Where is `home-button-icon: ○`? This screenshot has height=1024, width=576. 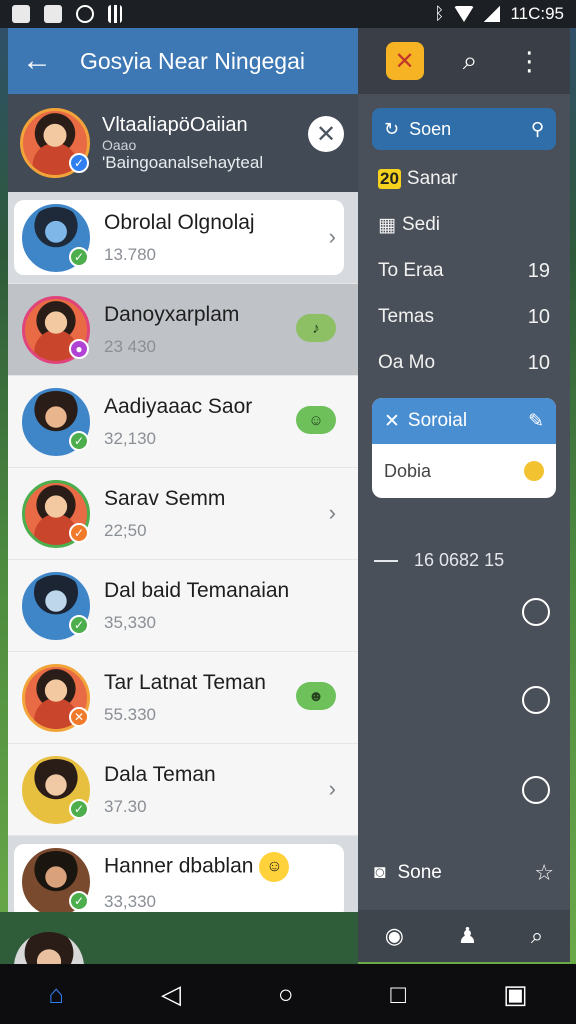 home-button-icon: ○ is located at coordinates (286, 994).